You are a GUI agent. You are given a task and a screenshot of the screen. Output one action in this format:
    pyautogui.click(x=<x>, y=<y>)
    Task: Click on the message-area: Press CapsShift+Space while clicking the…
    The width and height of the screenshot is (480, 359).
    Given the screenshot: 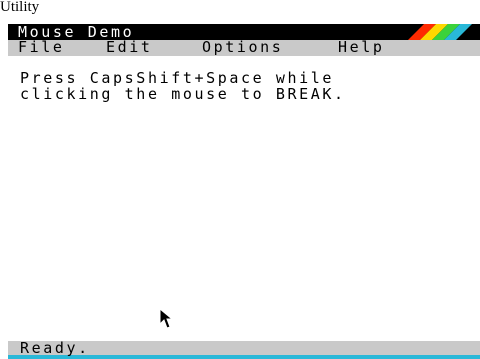 What is the action you would take?
    pyautogui.click(x=245, y=87)
    